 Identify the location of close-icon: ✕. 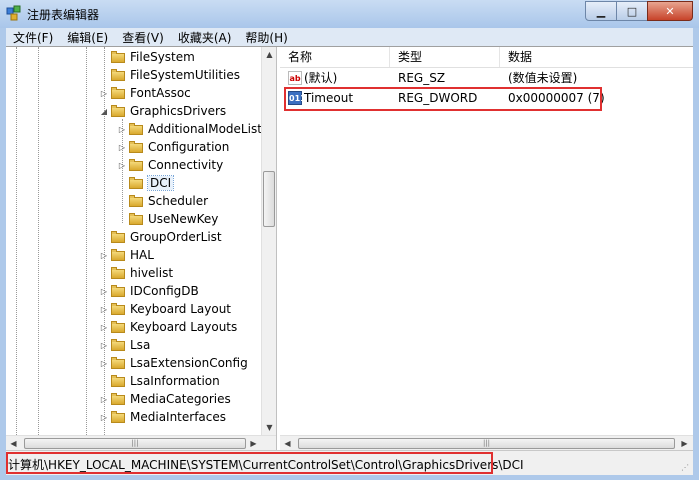
(670, 11).